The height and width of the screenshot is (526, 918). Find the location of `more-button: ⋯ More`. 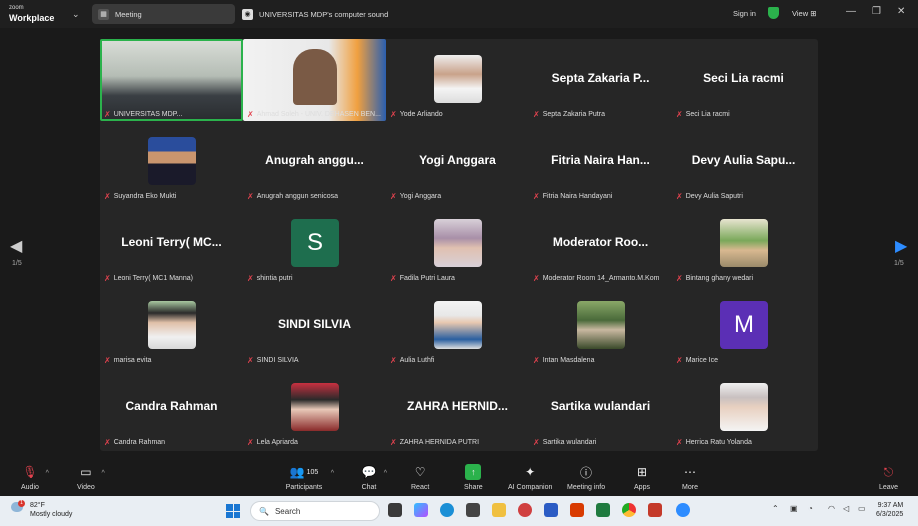

more-button: ⋯ More is located at coordinates (690, 477).